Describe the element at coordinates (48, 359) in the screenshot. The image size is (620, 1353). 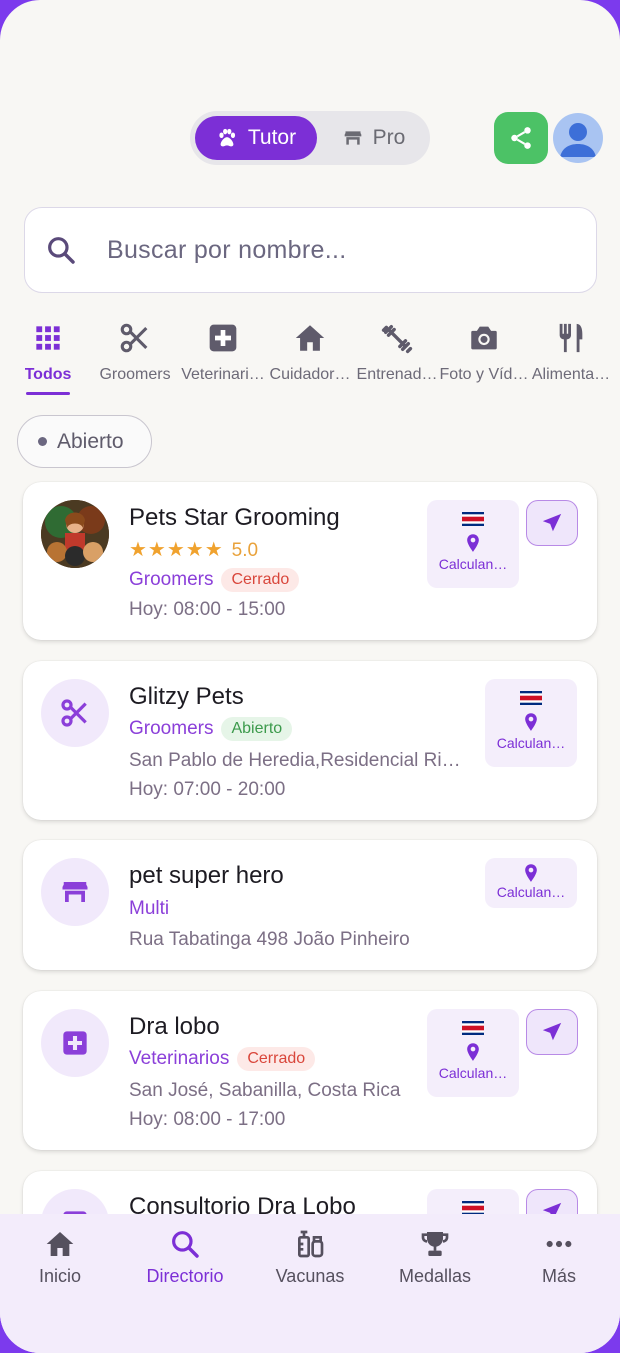
I see `category-tab-todos: Todos` at that location.